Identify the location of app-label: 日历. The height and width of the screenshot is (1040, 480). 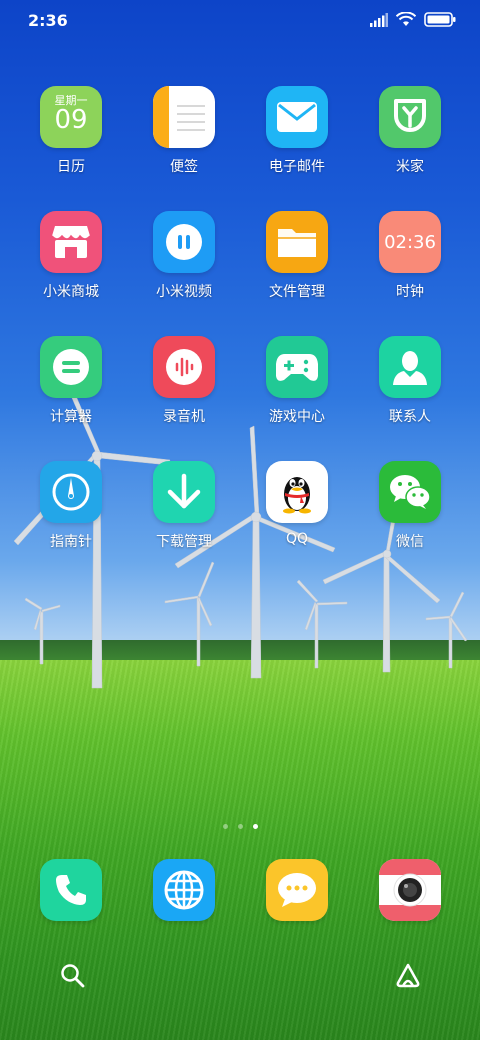
(71, 167).